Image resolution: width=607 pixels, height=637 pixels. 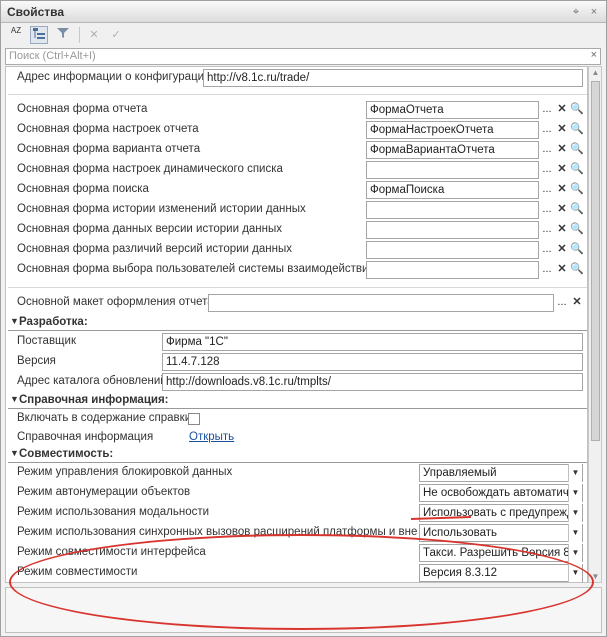 What do you see at coordinates (297, 455) in the screenshot?
I see `group-compat: ▼ Совместимость:` at bounding box center [297, 455].